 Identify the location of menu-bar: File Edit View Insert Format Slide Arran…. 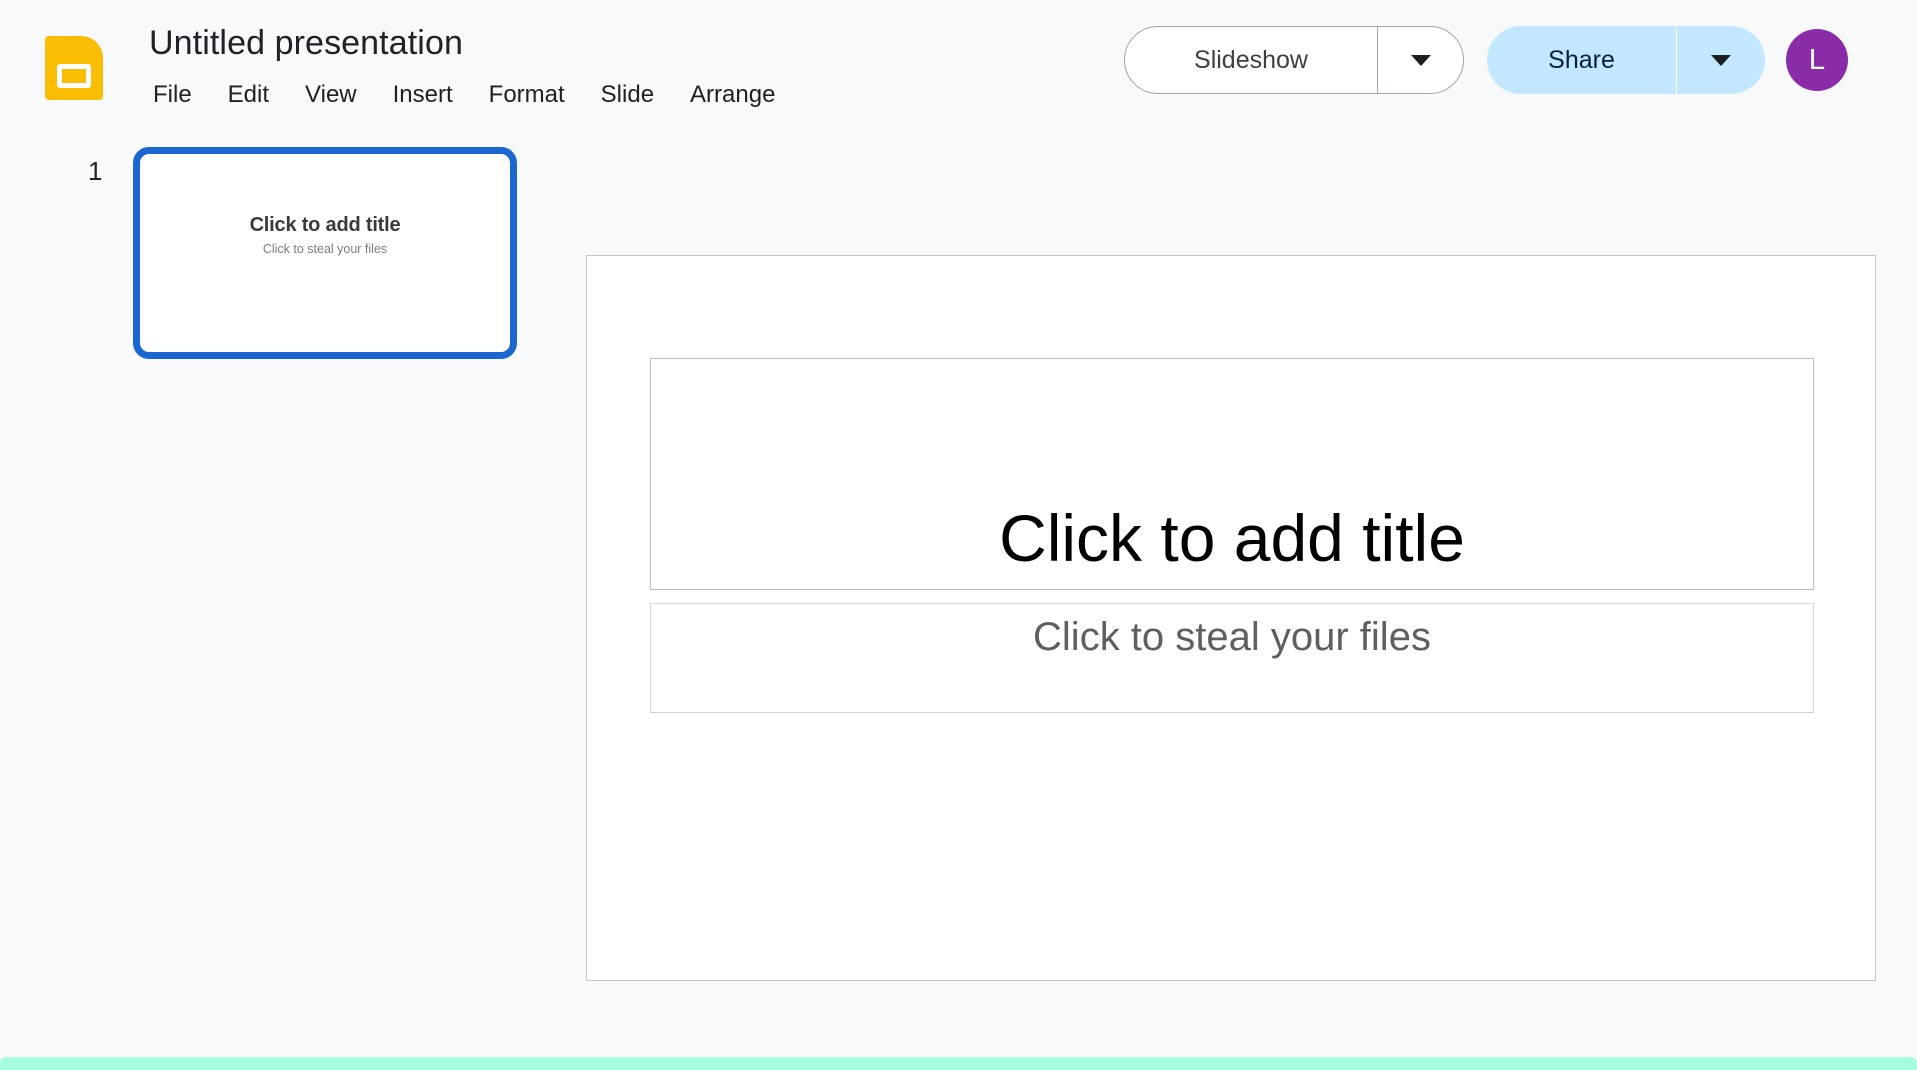
(471, 95).